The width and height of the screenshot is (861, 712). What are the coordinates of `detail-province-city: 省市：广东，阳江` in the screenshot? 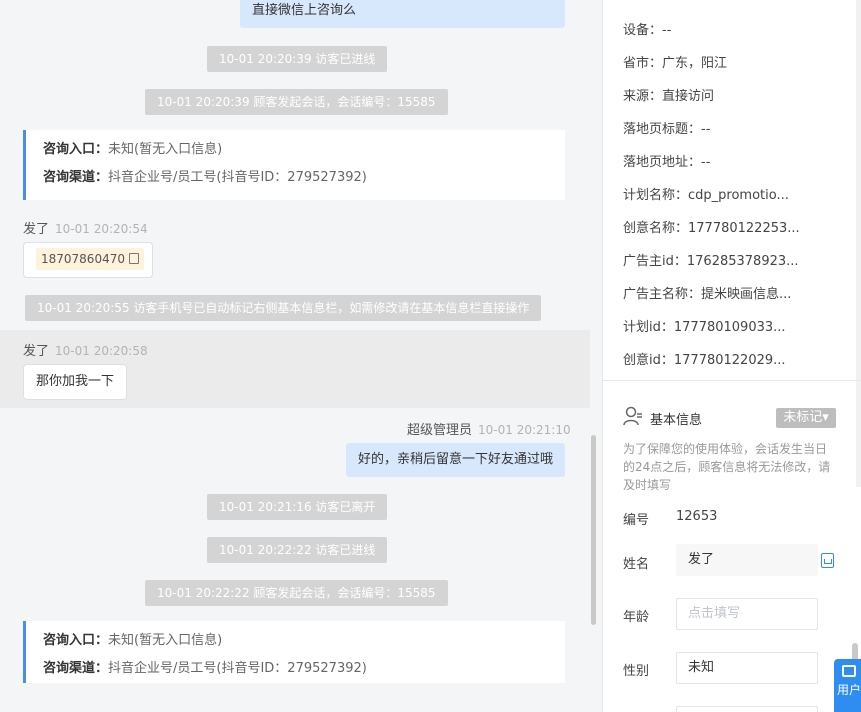 It's located at (675, 61).